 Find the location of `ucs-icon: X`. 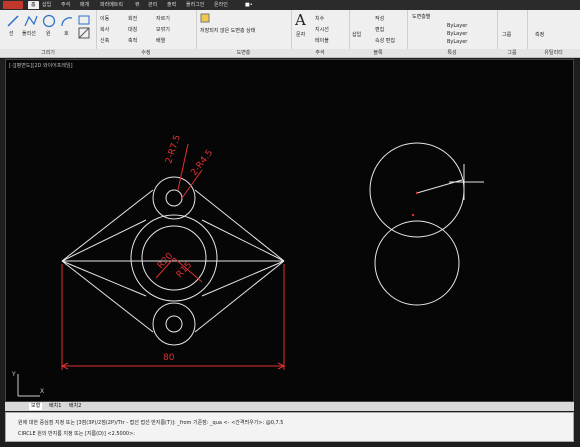

ucs-icon: X is located at coordinates (42, 391).